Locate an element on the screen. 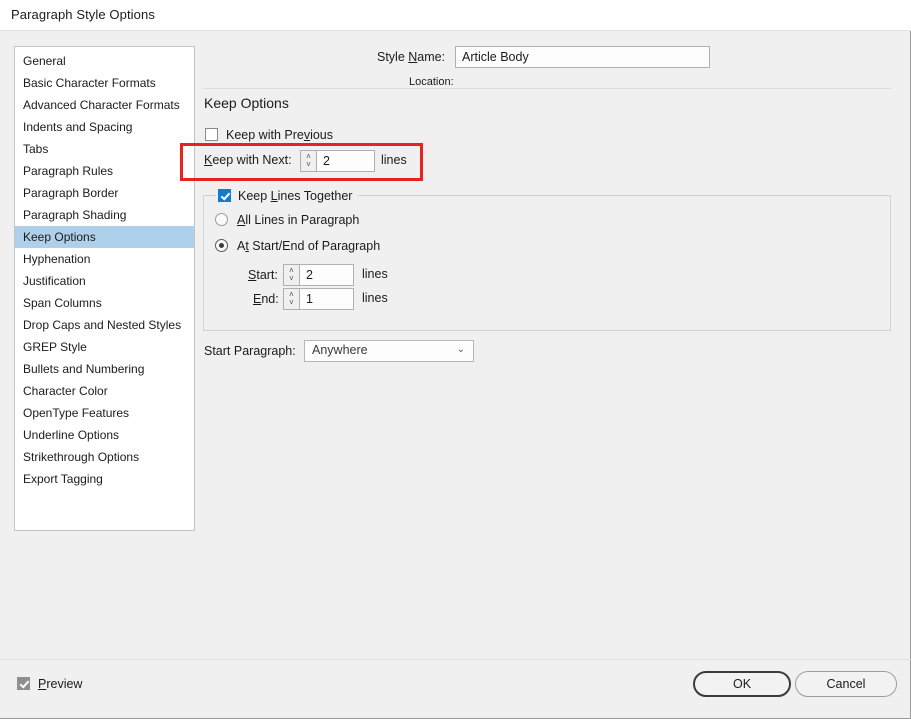 The image size is (911, 719). sidebar-item-hyphenation: Hyphenation is located at coordinates (104, 259).